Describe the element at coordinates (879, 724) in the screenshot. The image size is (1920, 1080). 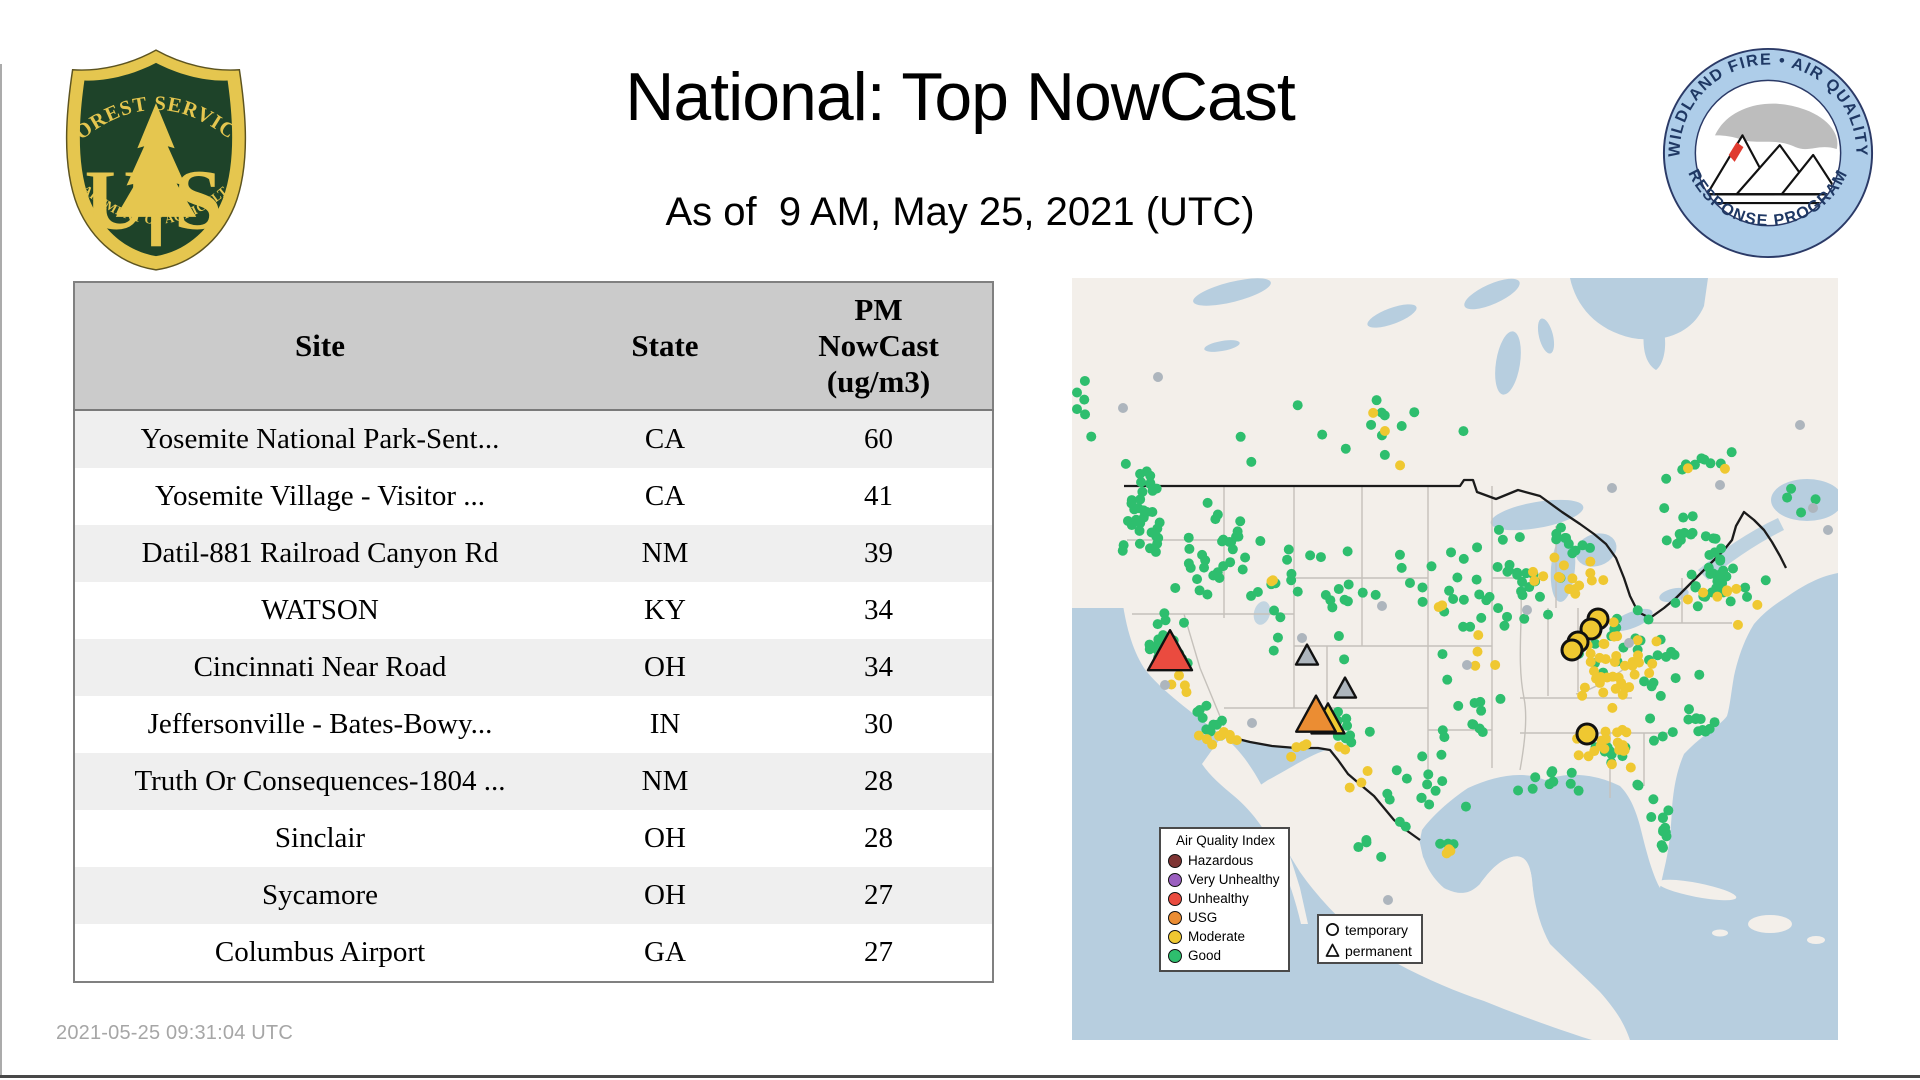
I see `value-cell: 30` at that location.